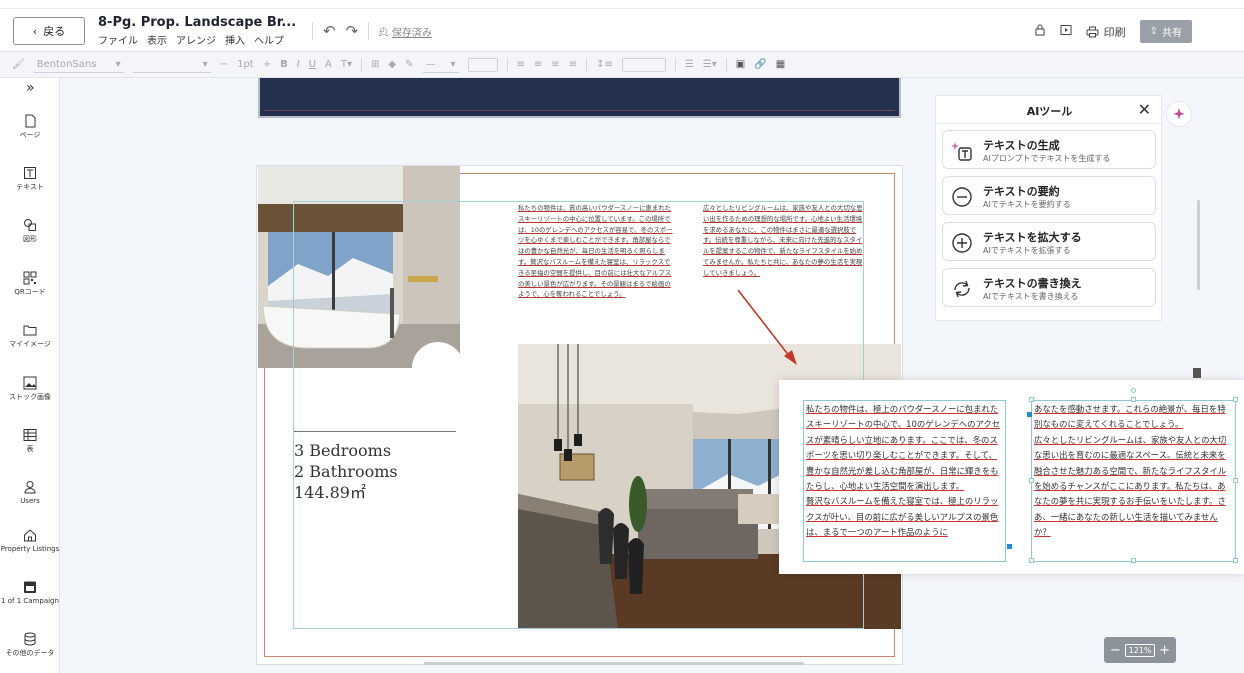 The height and width of the screenshot is (673, 1244). Describe the element at coordinates (1049, 287) in the screenshot. I see `ai-tool-rewrite: テキストの書き換え AIでテキストを書き換える` at that location.